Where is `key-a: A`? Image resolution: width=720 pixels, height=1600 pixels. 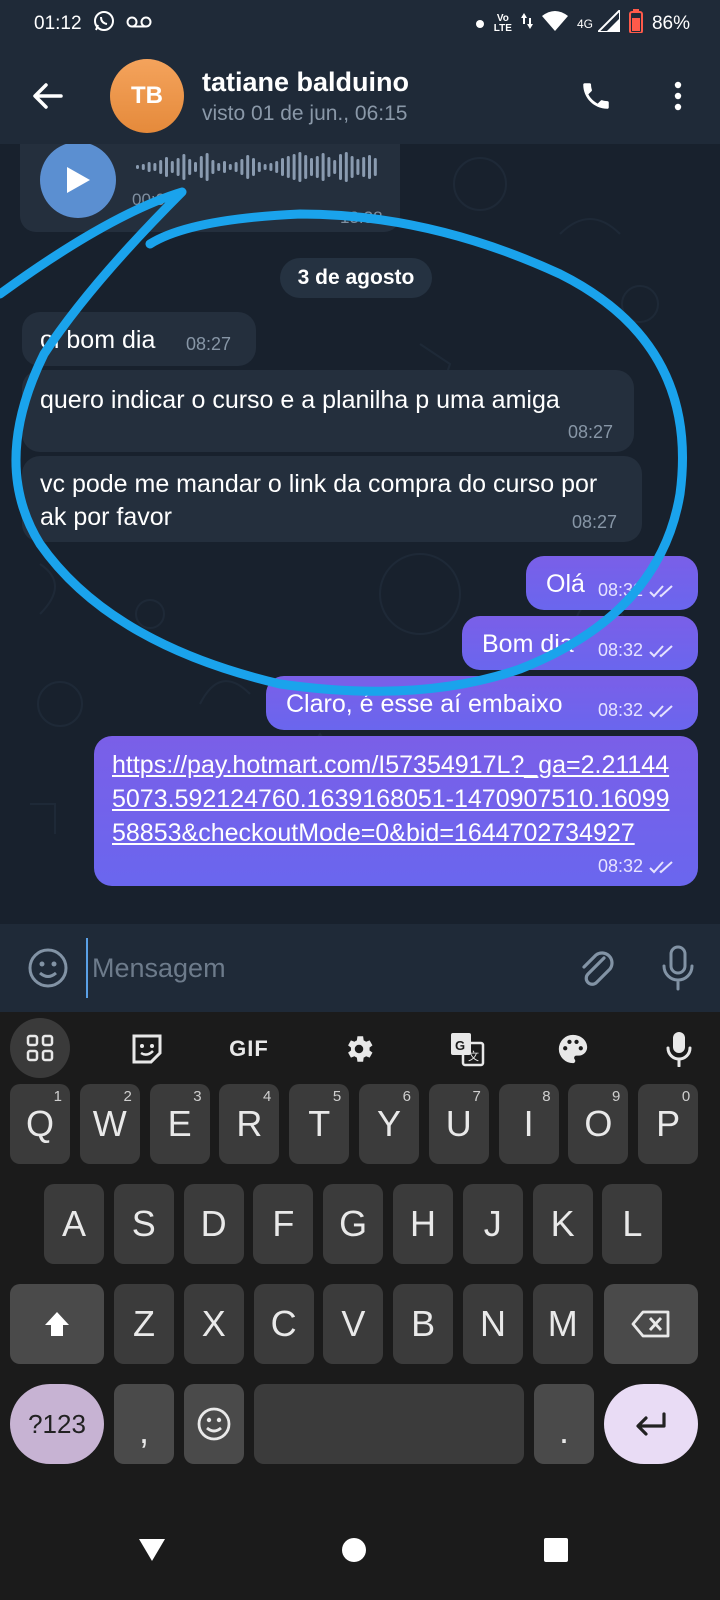 key-a: A is located at coordinates (74, 1224).